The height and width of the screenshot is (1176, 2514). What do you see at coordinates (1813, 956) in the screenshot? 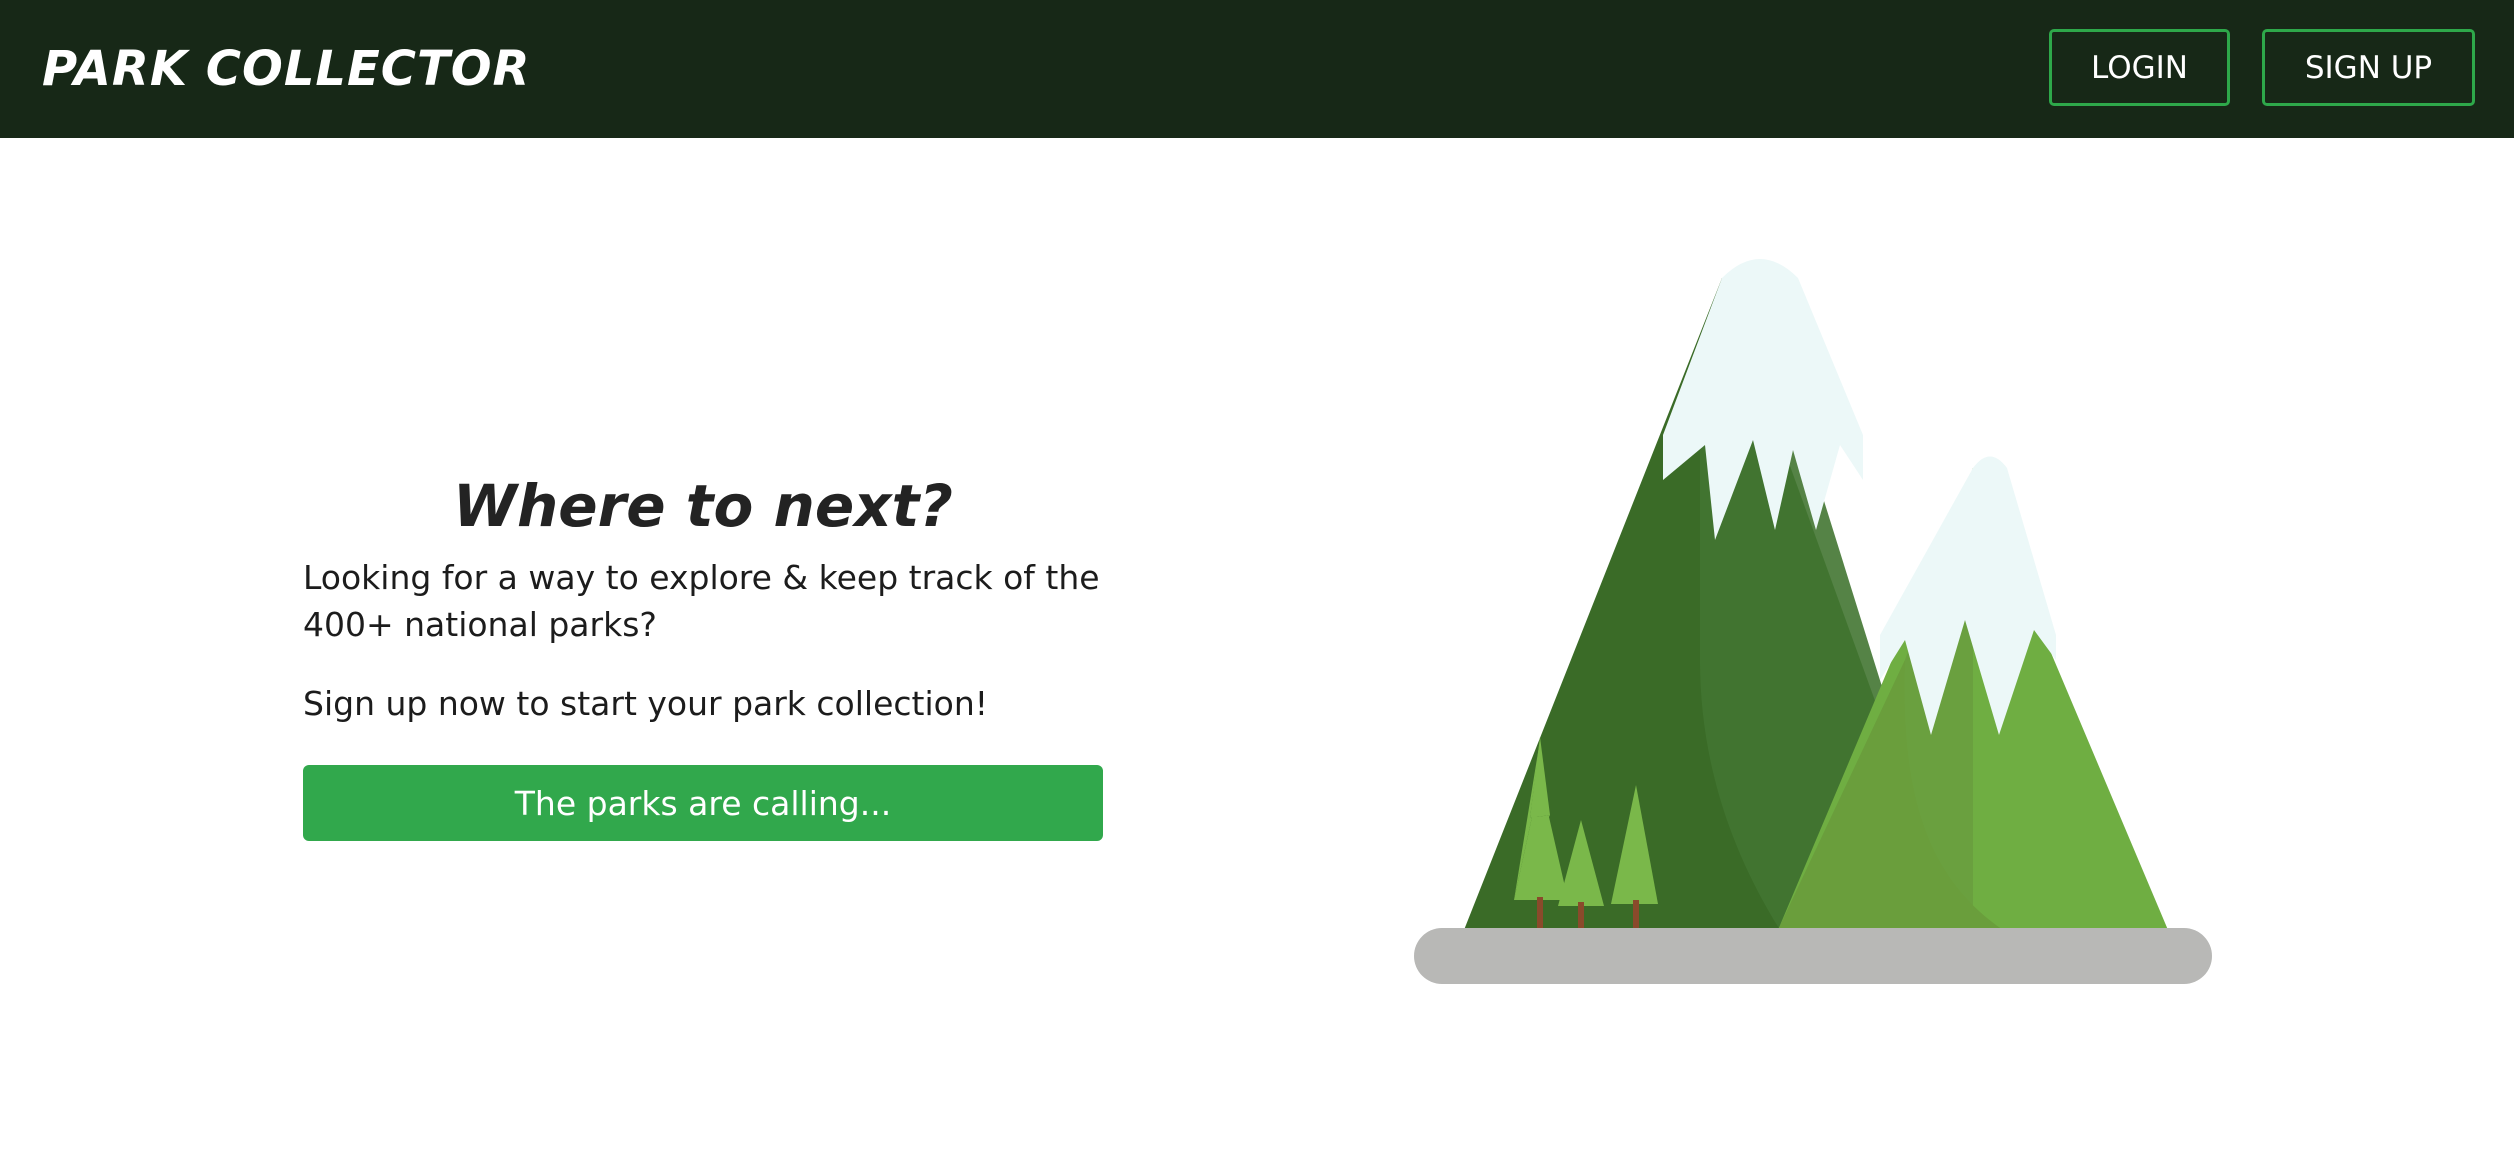
I see `ground-base` at bounding box center [1813, 956].